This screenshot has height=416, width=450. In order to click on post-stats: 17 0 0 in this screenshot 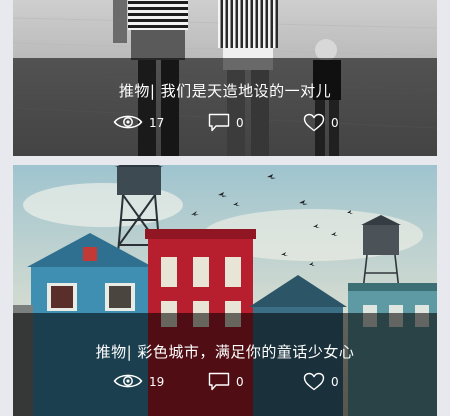, I will do `click(225, 122)`.